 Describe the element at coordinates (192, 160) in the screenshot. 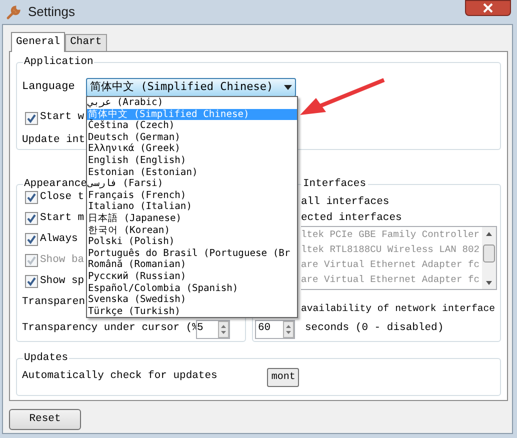

I see `dropdown-option: English (English)` at that location.